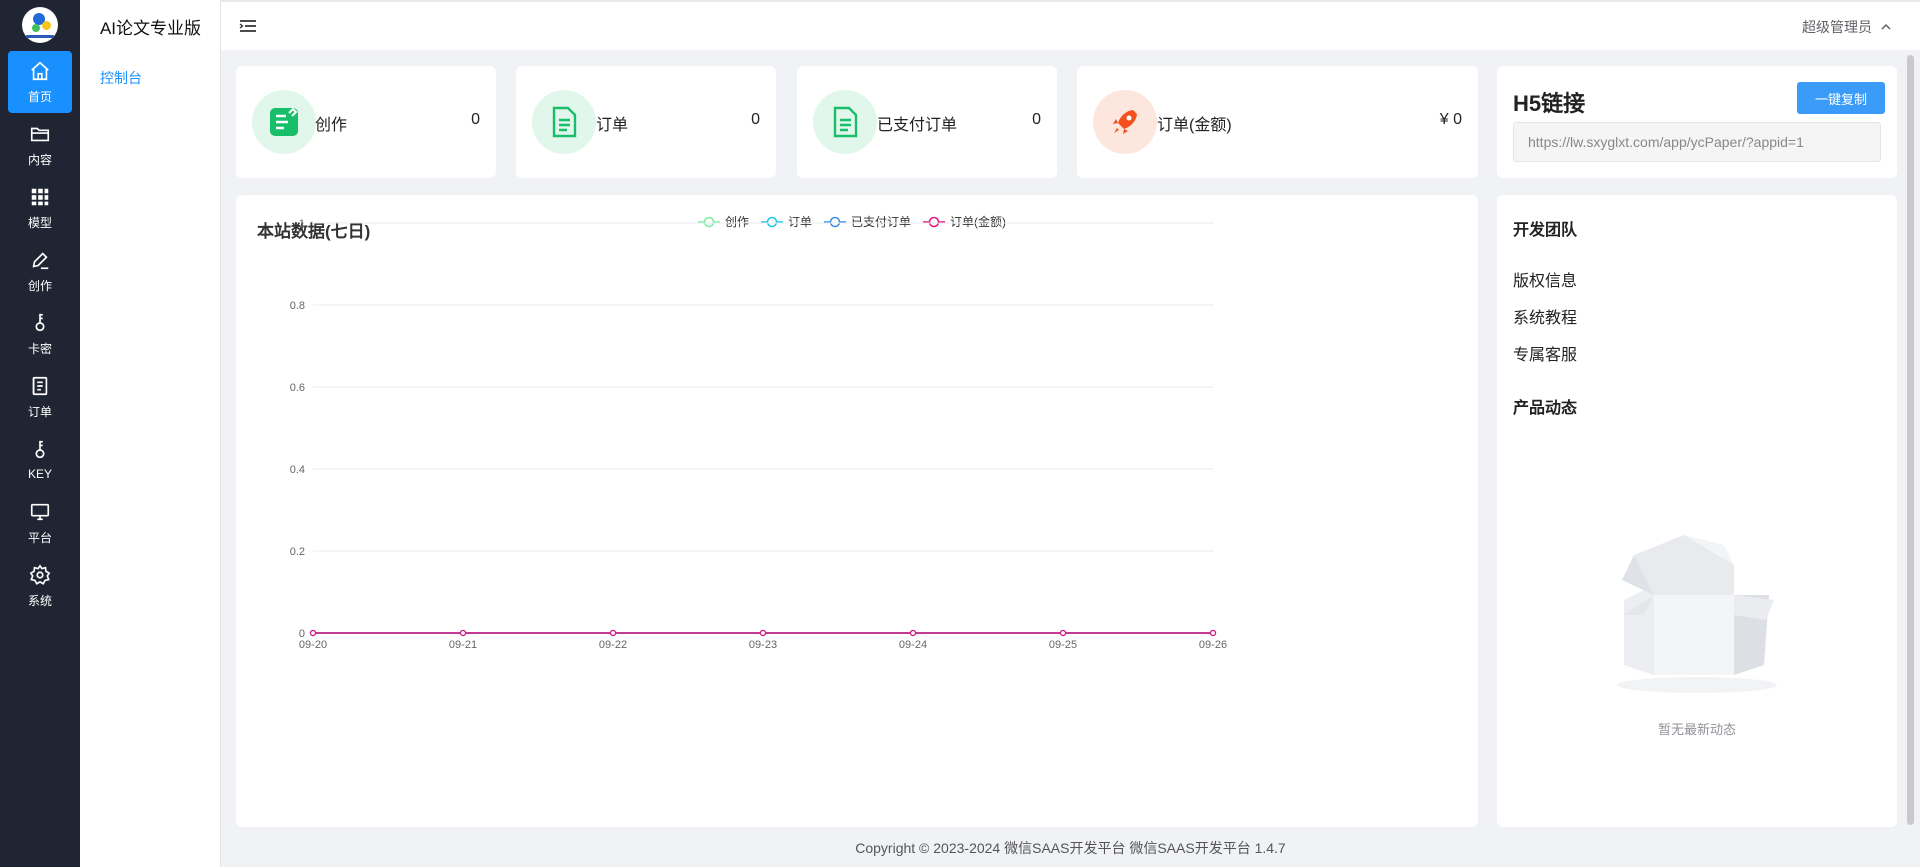 The image size is (1920, 867). Describe the element at coordinates (40, 82) in the screenshot. I see `nav-item-home: 首页` at that location.